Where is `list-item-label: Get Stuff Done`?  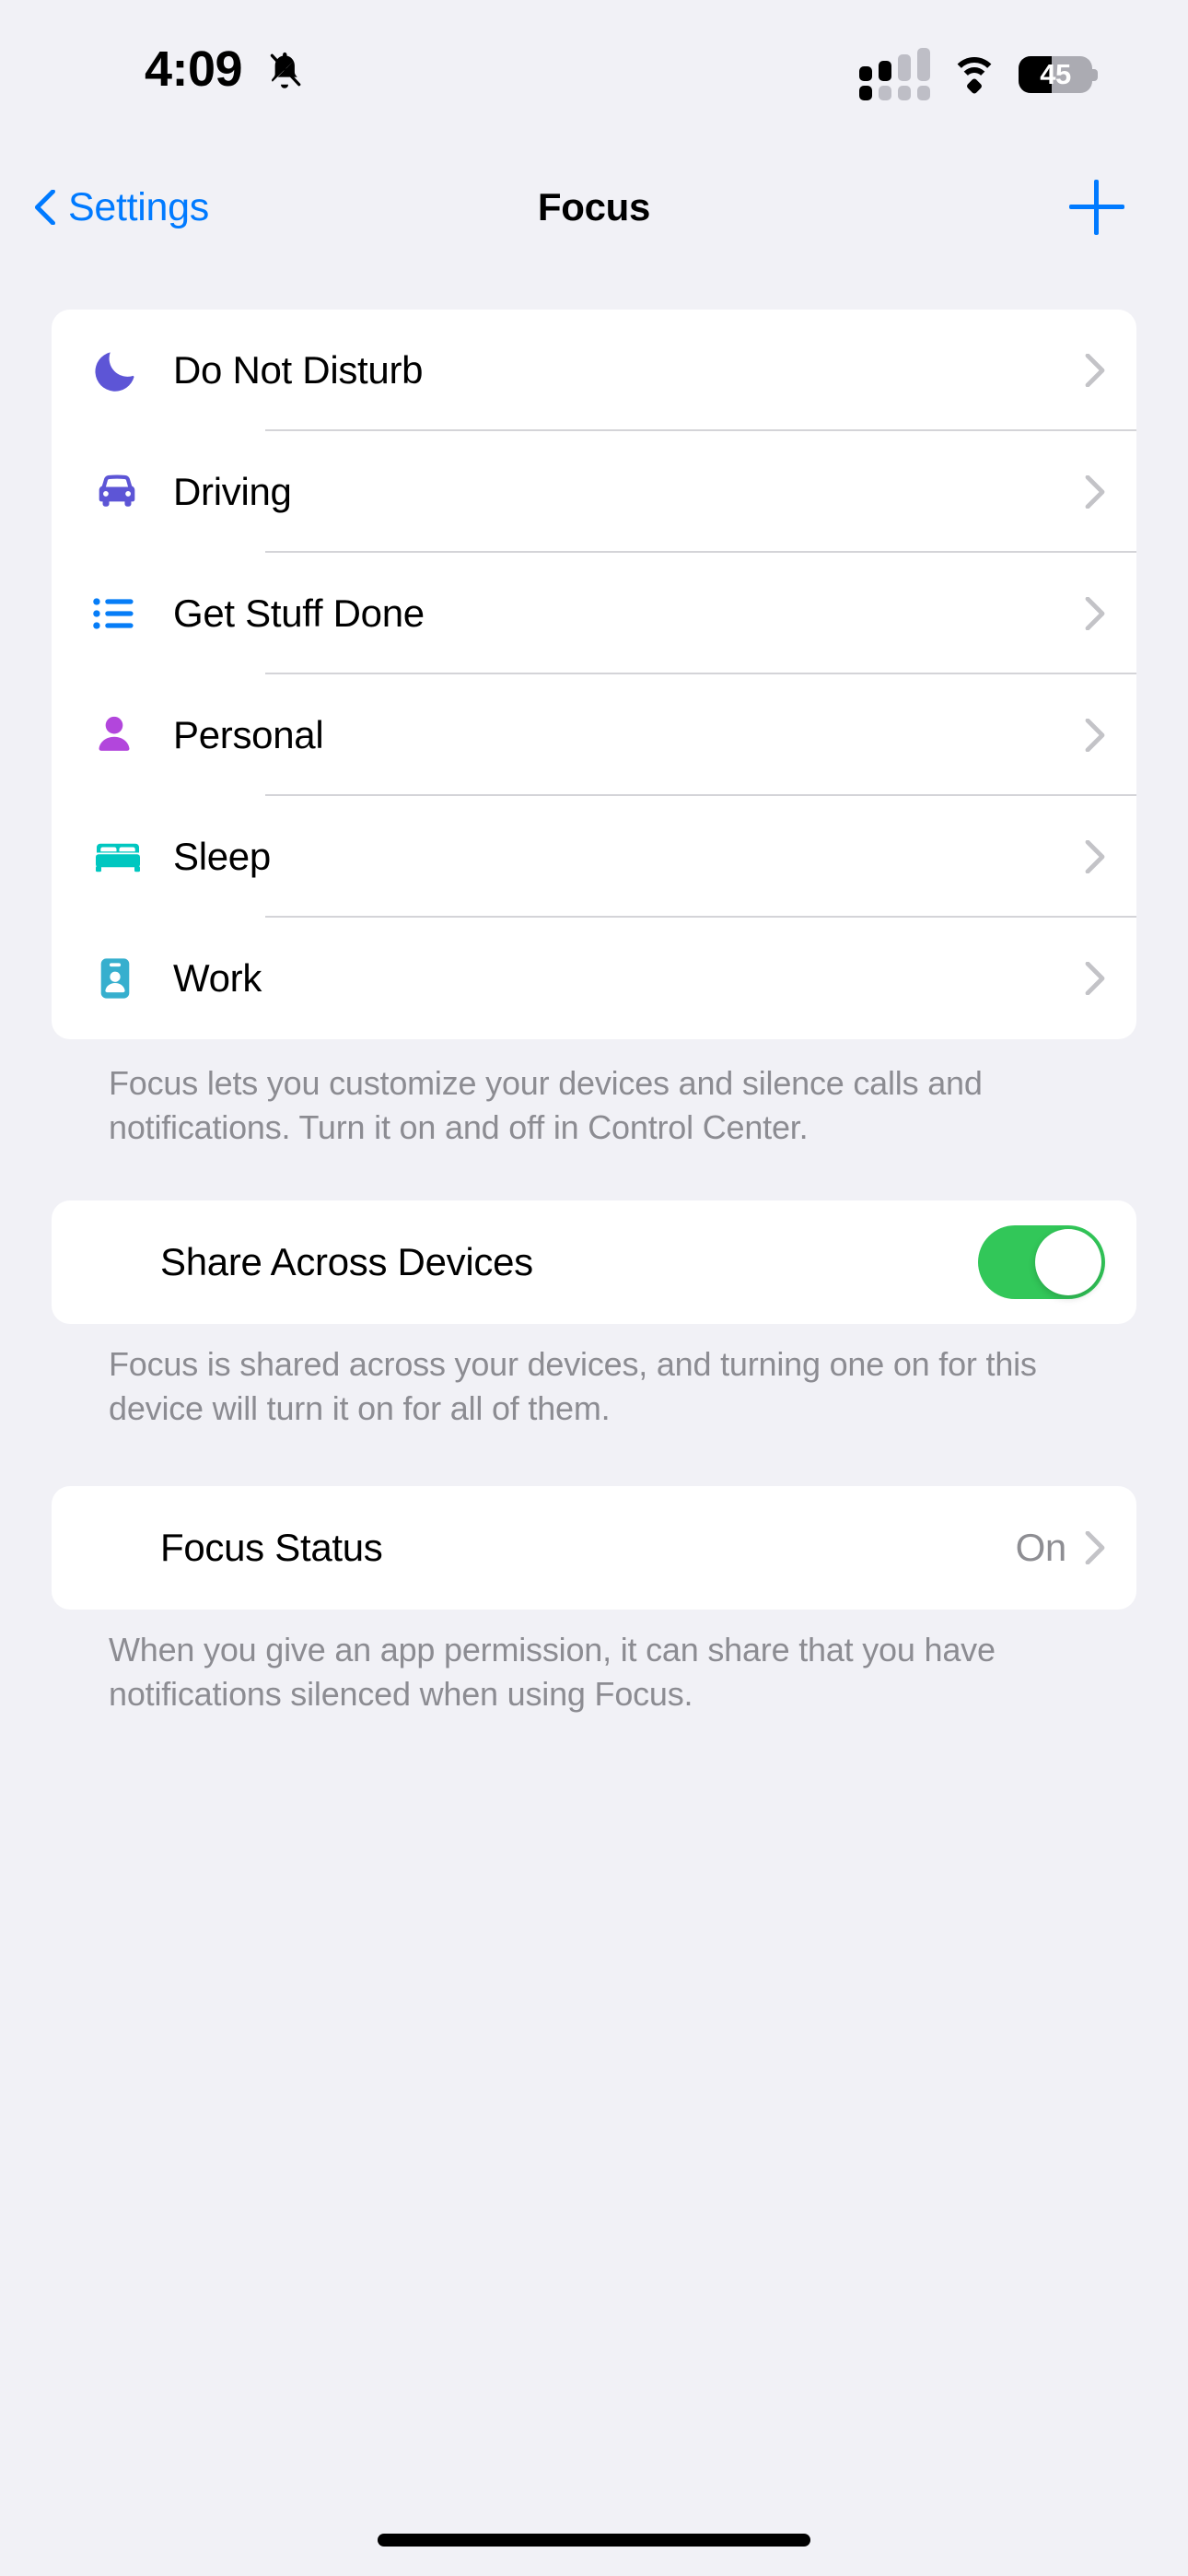 list-item-label: Get Stuff Done is located at coordinates (299, 613).